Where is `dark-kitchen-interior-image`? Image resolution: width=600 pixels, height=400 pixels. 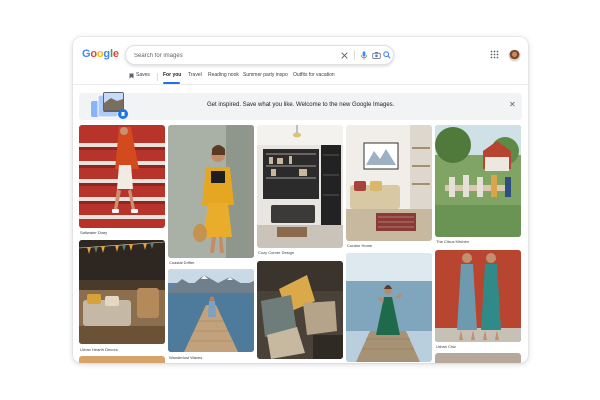 dark-kitchen-interior-image is located at coordinates (300, 186).